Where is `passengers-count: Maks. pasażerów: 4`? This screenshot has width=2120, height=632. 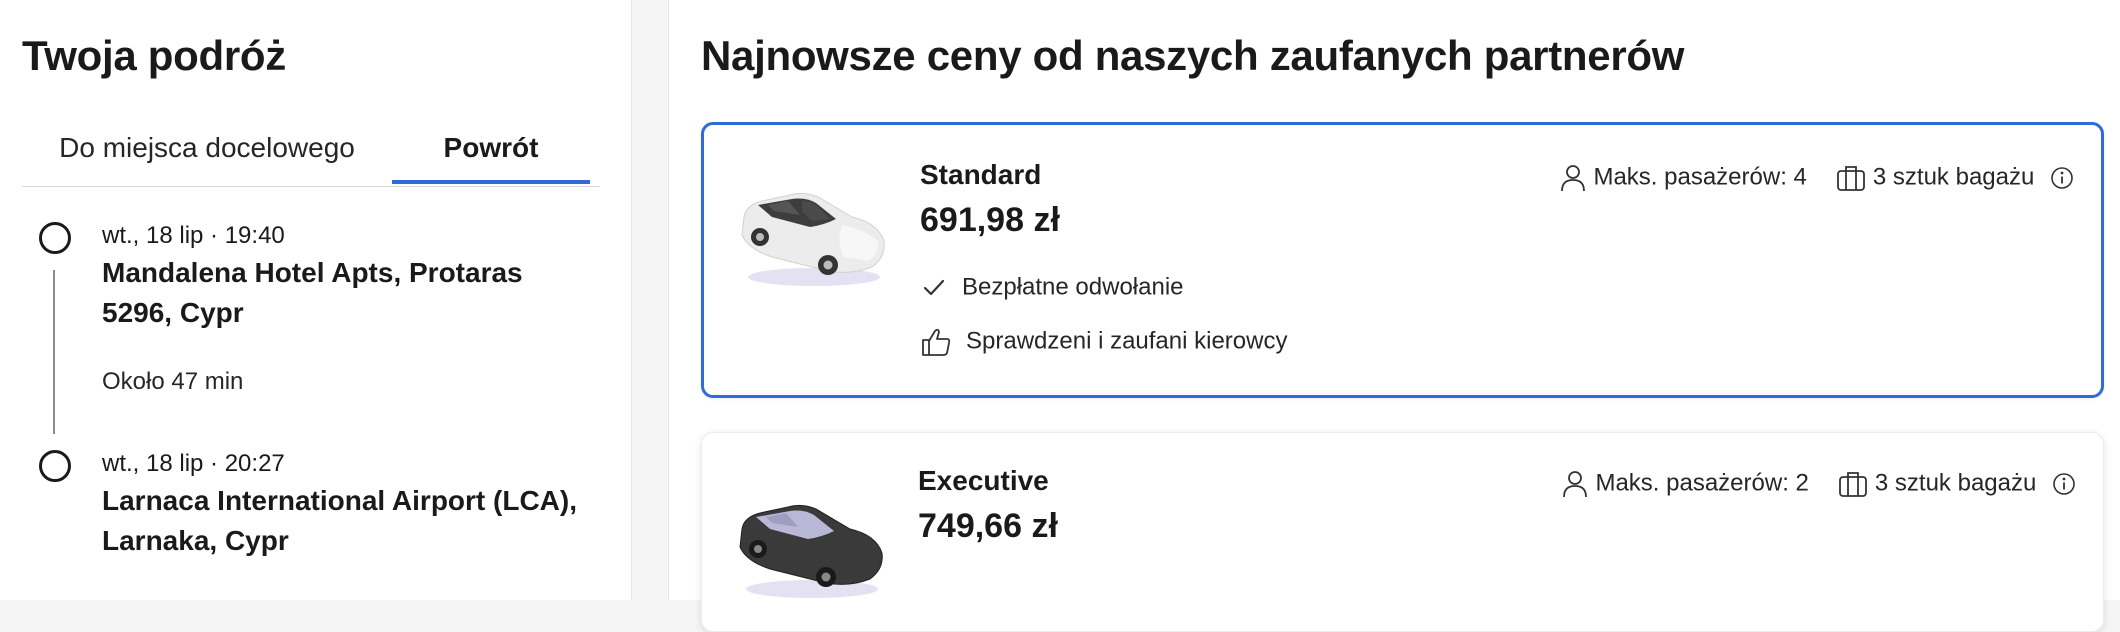 passengers-count: Maks. pasażerów: 4 is located at coordinates (1700, 177).